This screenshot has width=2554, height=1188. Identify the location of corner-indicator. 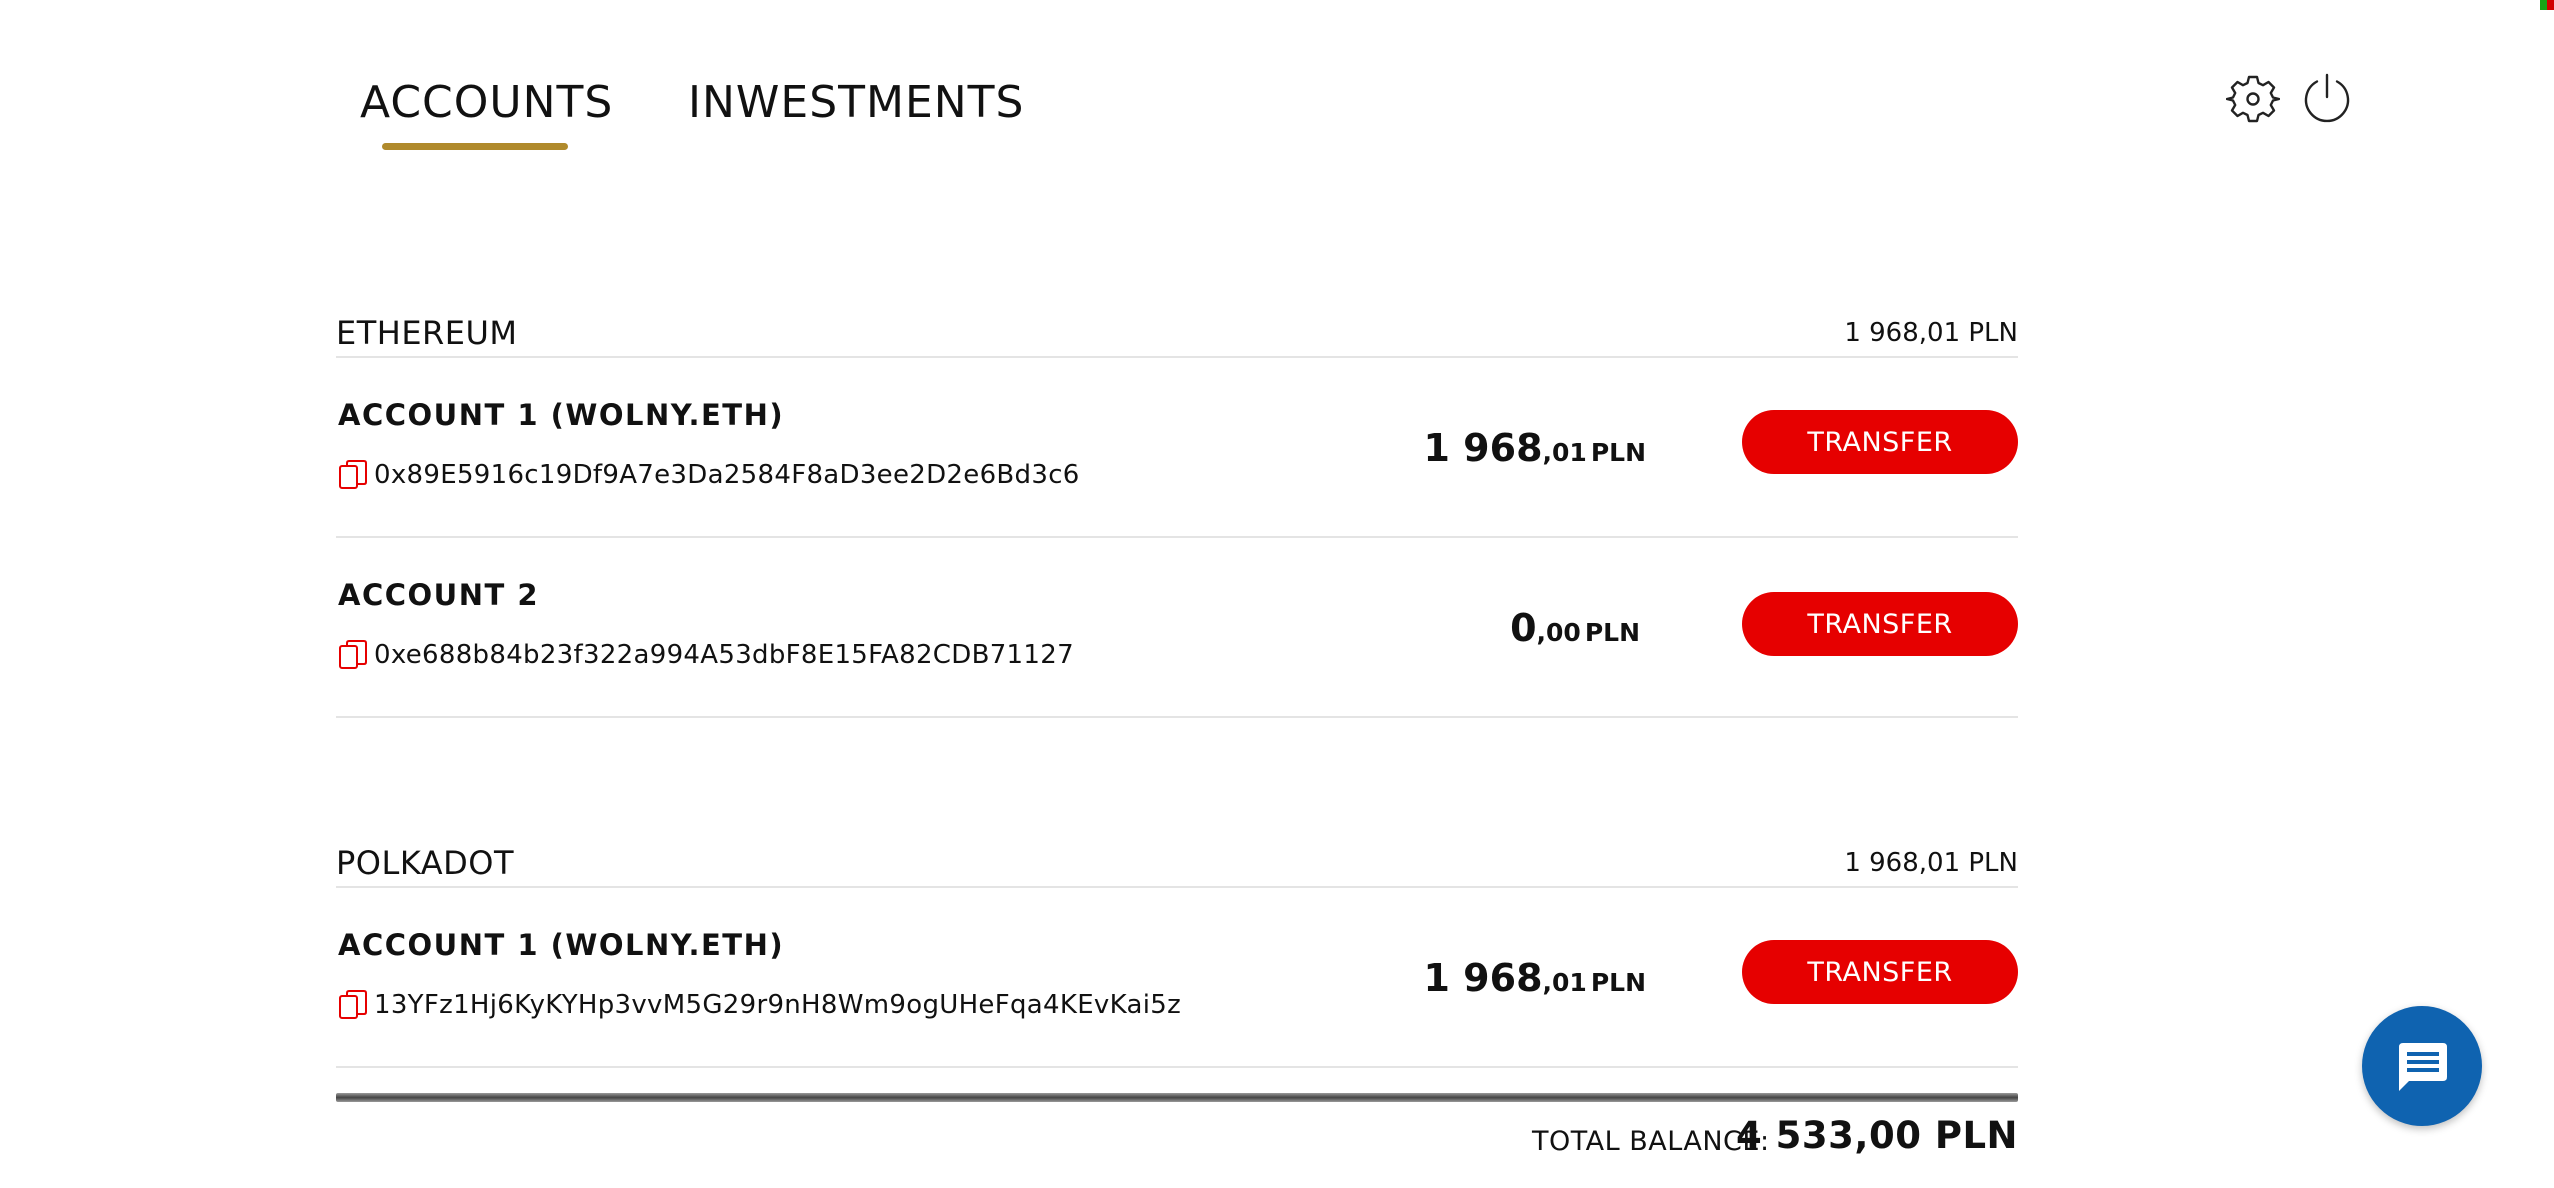
(2547, 5).